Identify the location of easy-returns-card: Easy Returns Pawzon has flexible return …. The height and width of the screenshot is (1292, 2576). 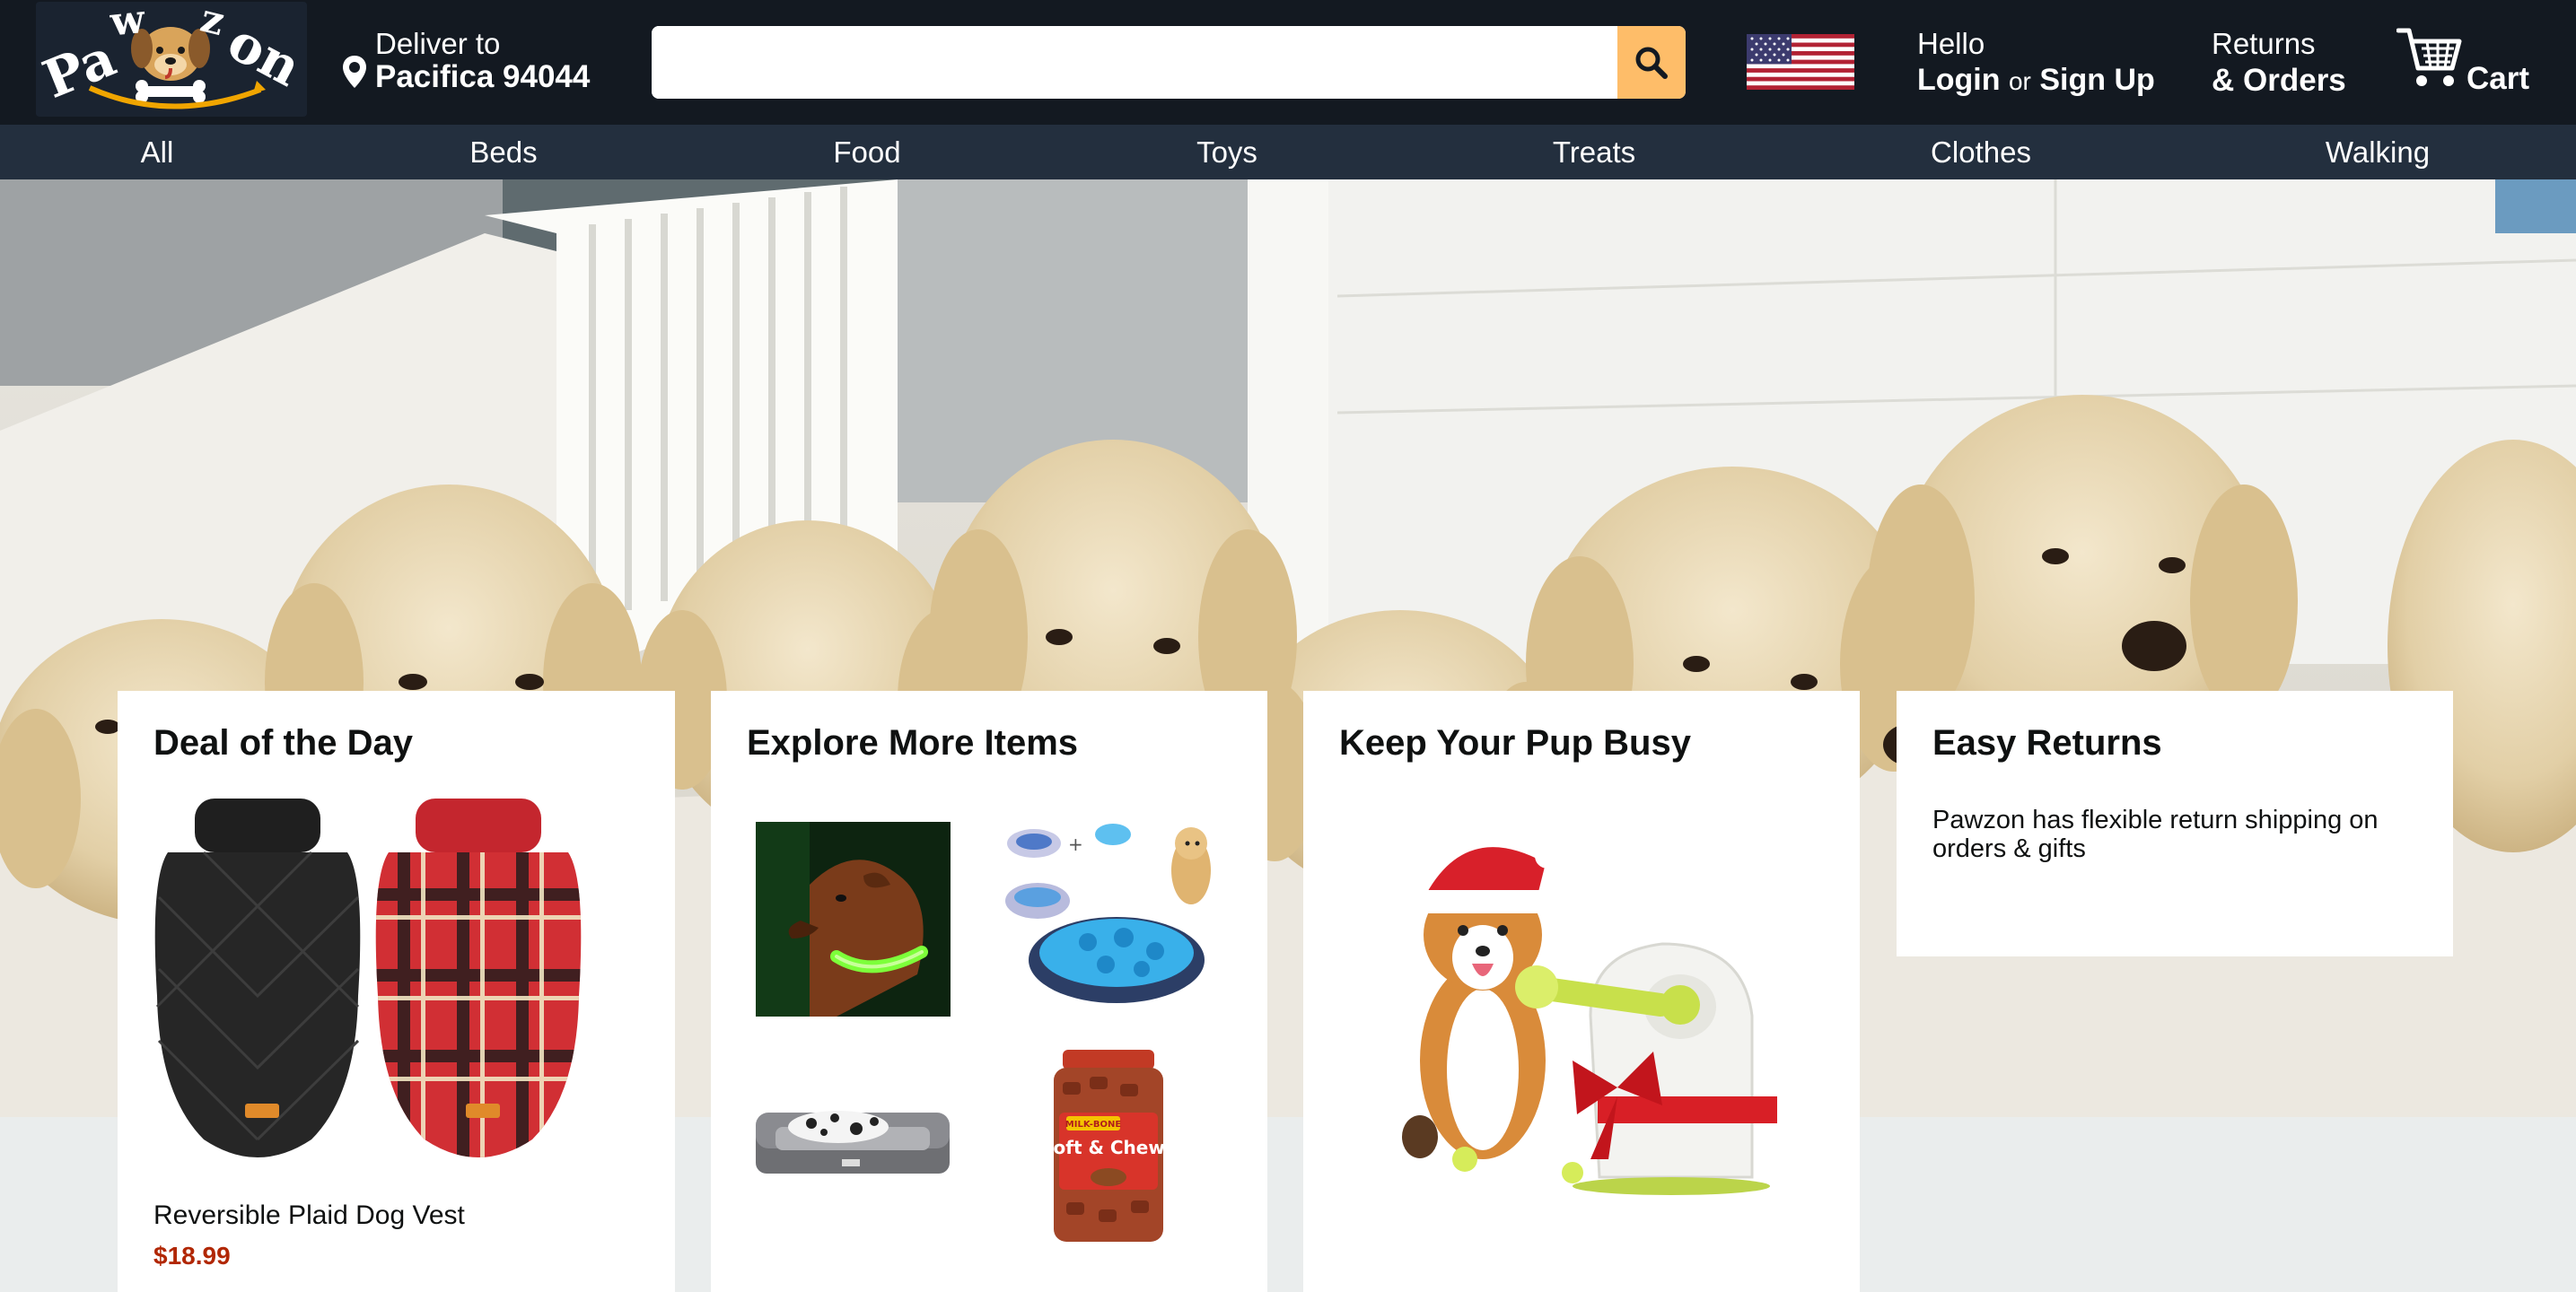
(2175, 823).